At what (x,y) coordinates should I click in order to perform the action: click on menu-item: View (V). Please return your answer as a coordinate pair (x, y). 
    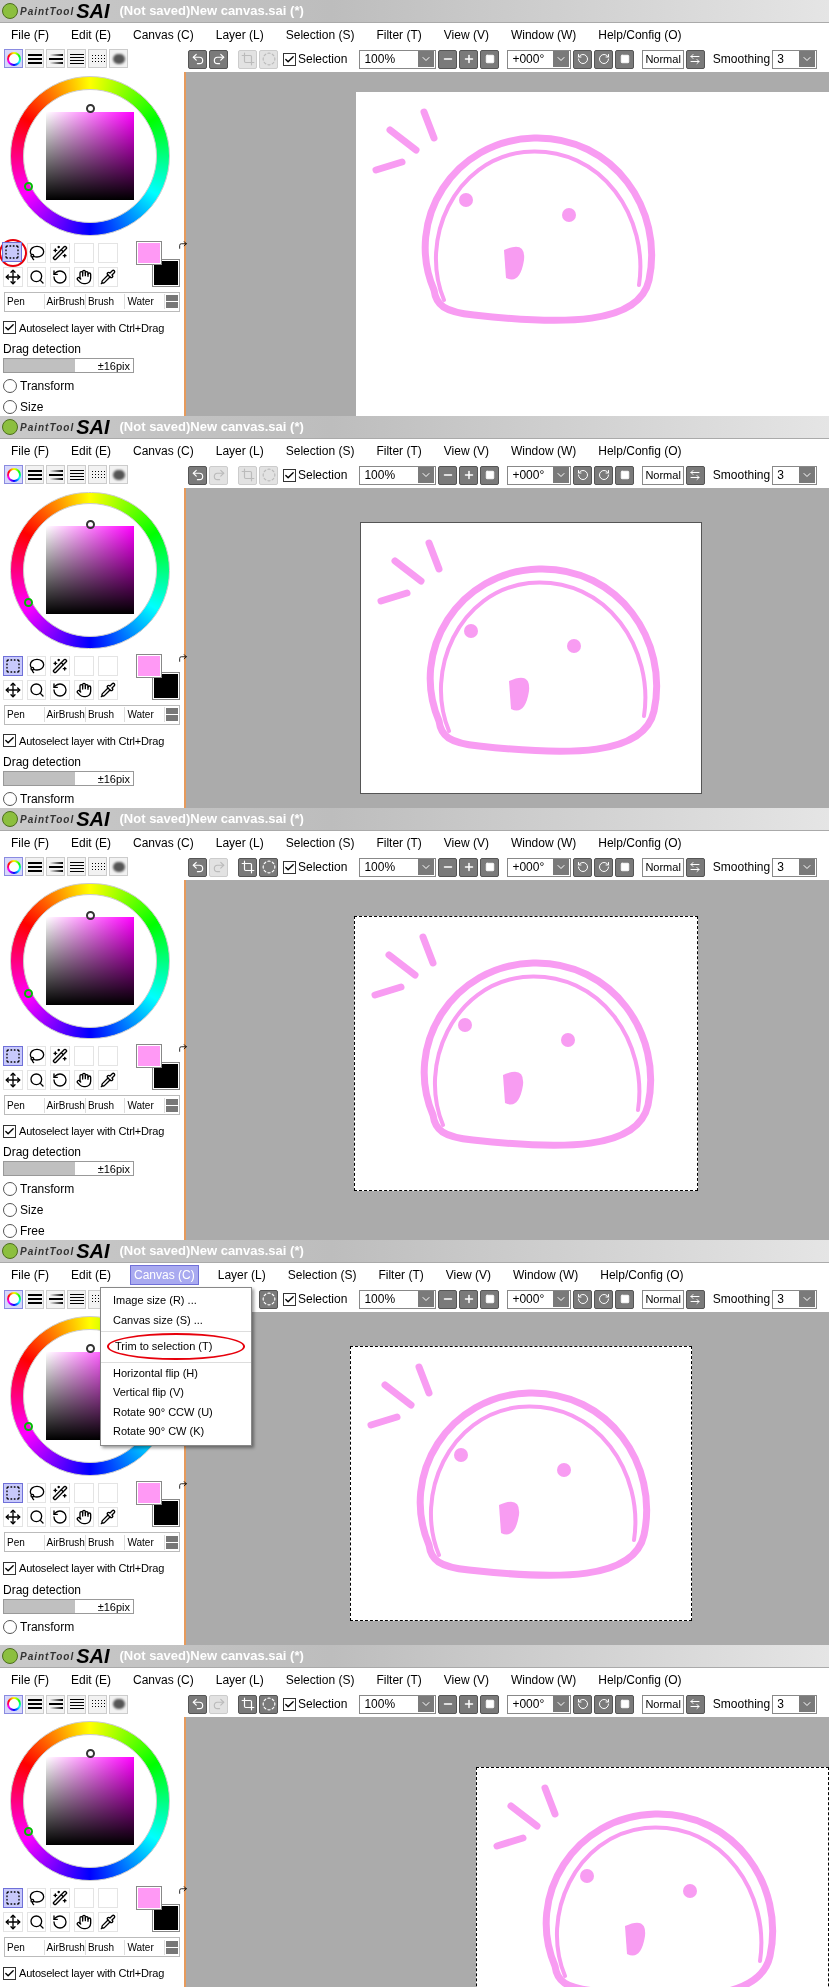
    Looking at the image, I should click on (466, 842).